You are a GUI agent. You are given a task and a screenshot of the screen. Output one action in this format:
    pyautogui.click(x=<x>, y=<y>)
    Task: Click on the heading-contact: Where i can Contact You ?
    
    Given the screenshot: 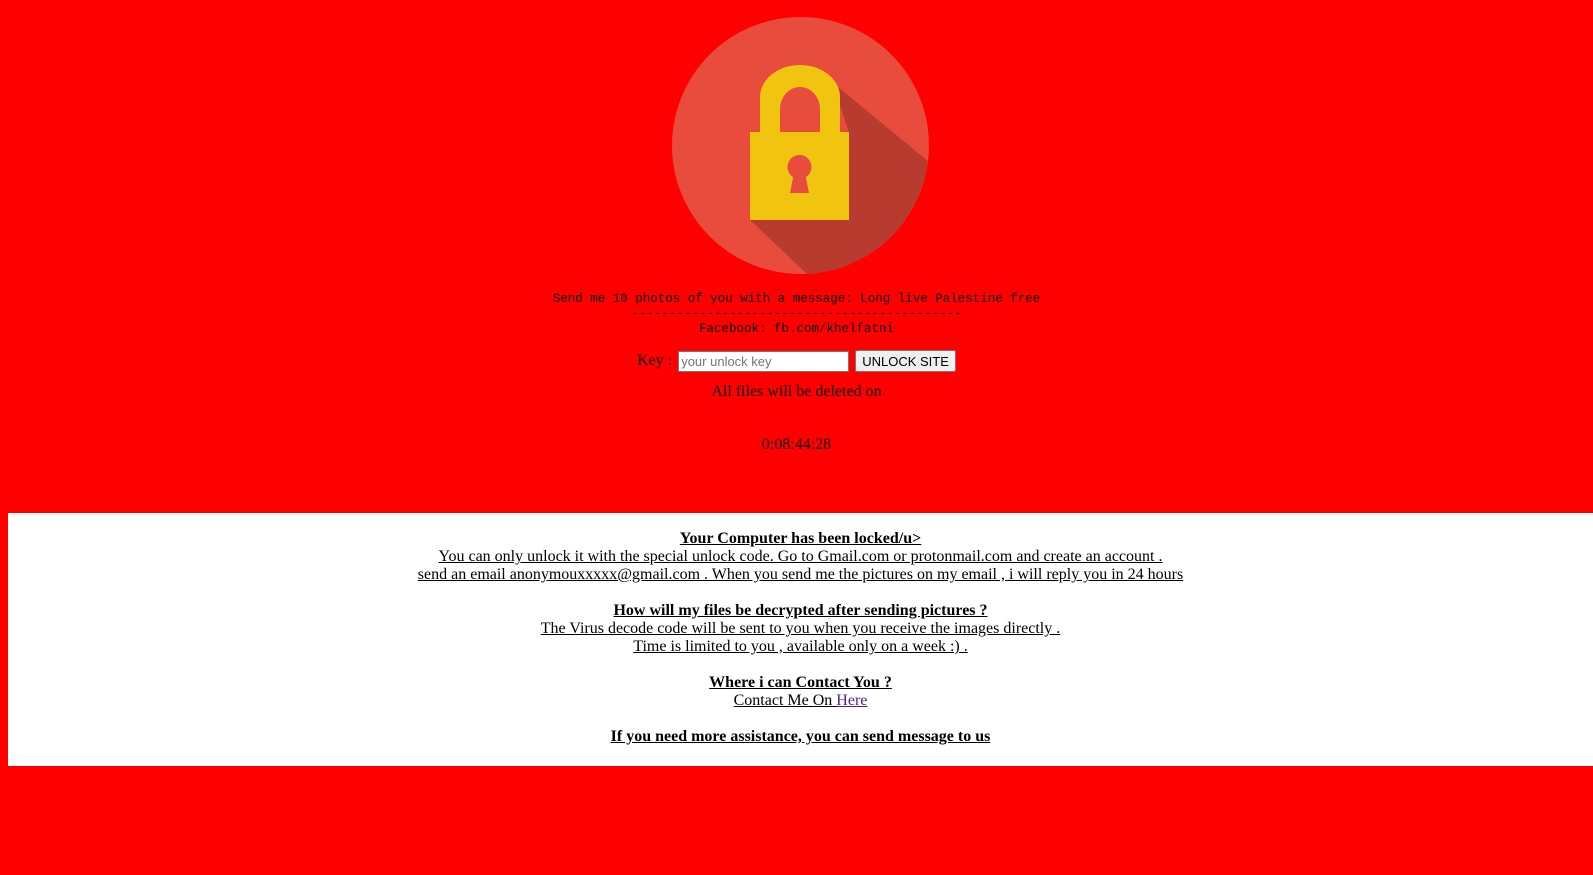 What is the action you would take?
    pyautogui.click(x=800, y=682)
    